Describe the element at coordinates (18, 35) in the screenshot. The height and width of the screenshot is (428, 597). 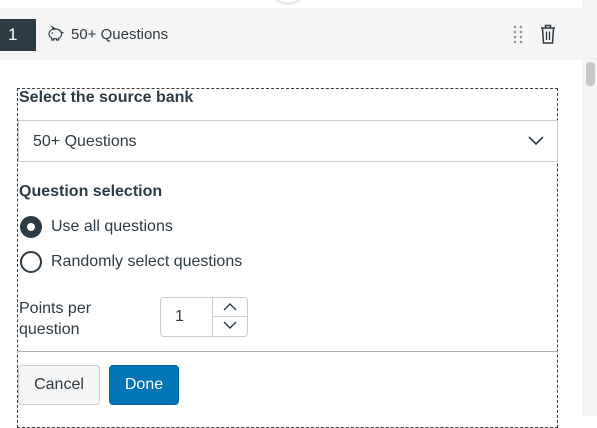
I see `group-number-badge: 1` at that location.